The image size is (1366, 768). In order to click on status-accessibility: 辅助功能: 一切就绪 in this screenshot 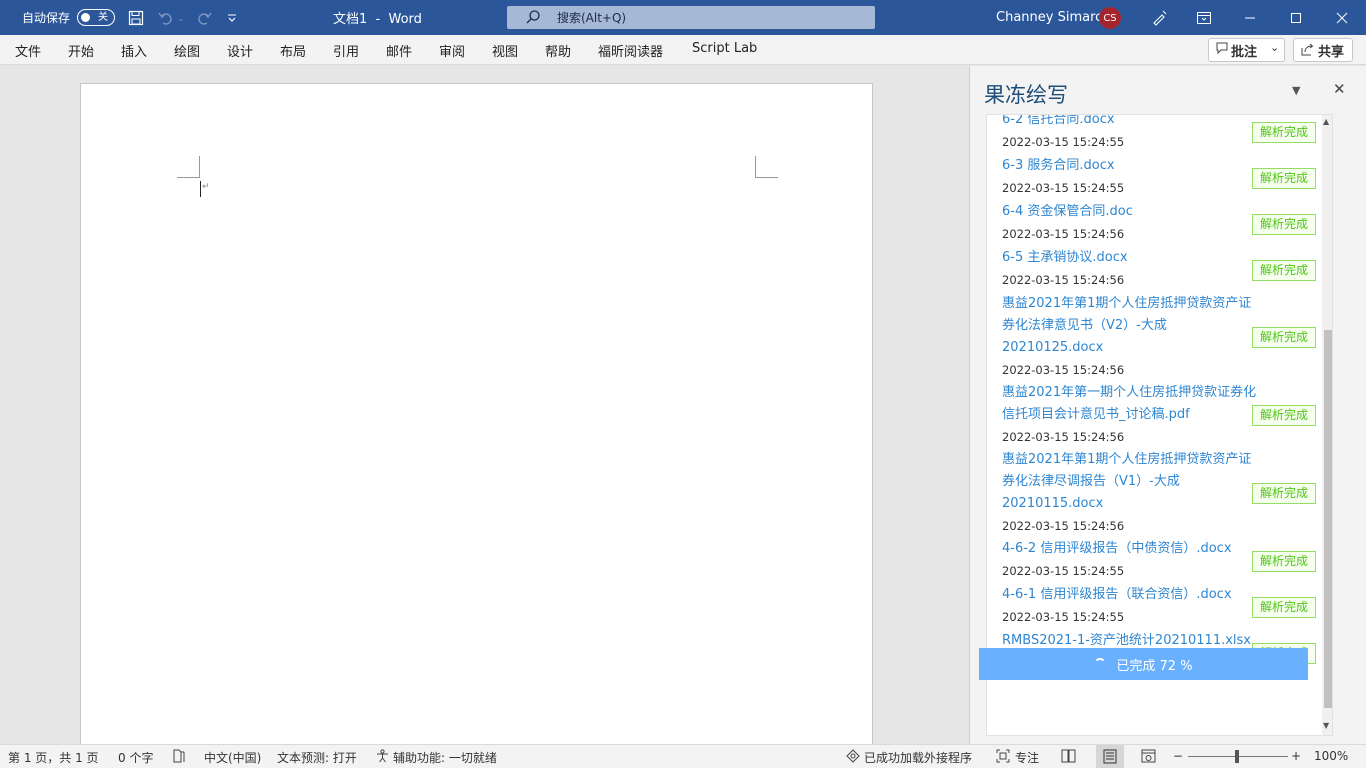, I will do `click(445, 757)`.